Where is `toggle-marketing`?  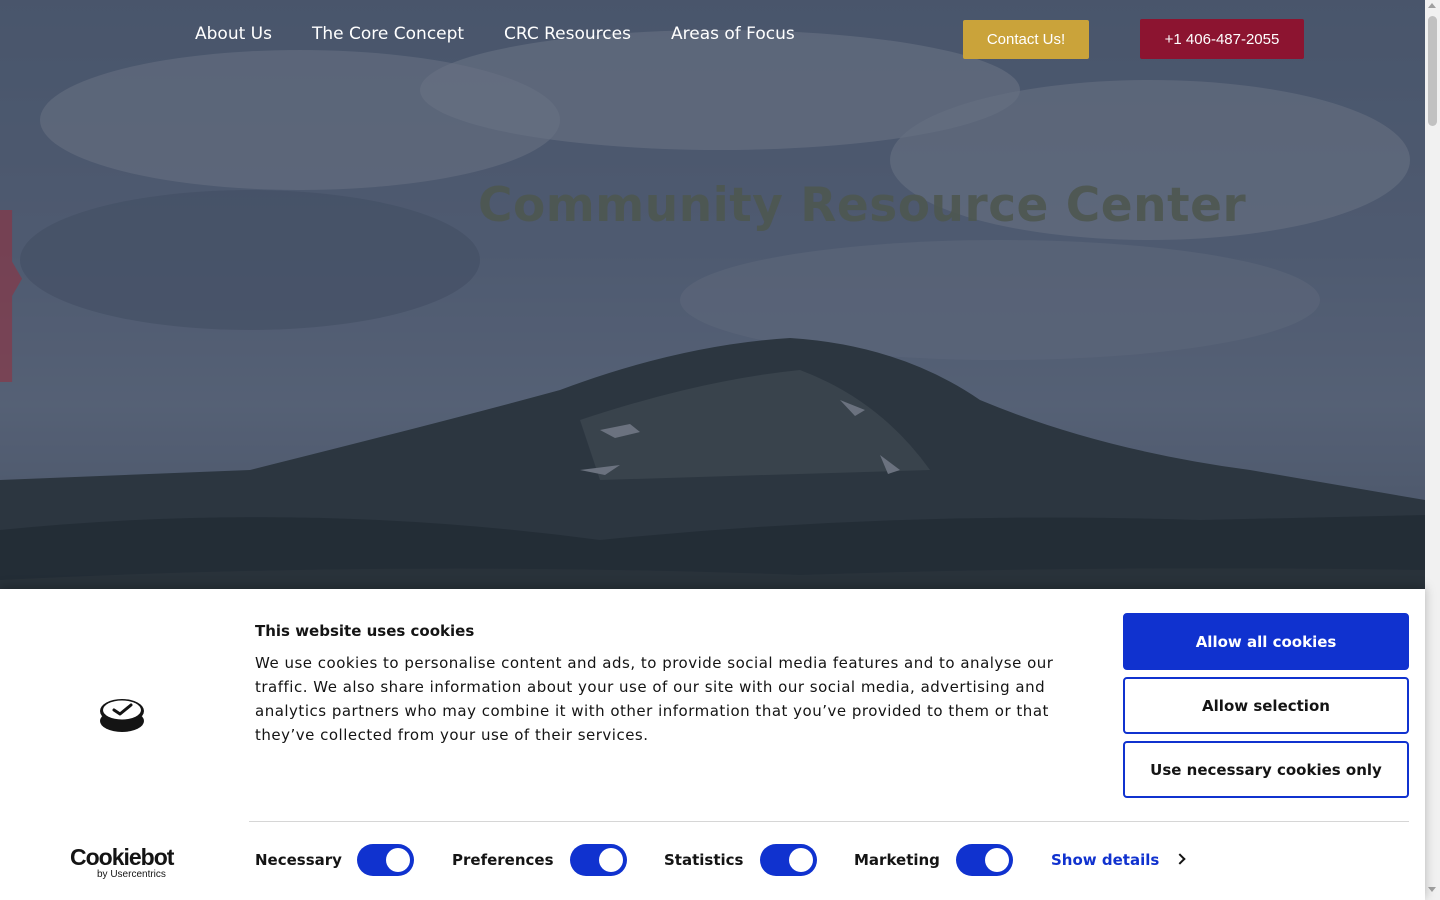
toggle-marketing is located at coordinates (984, 860).